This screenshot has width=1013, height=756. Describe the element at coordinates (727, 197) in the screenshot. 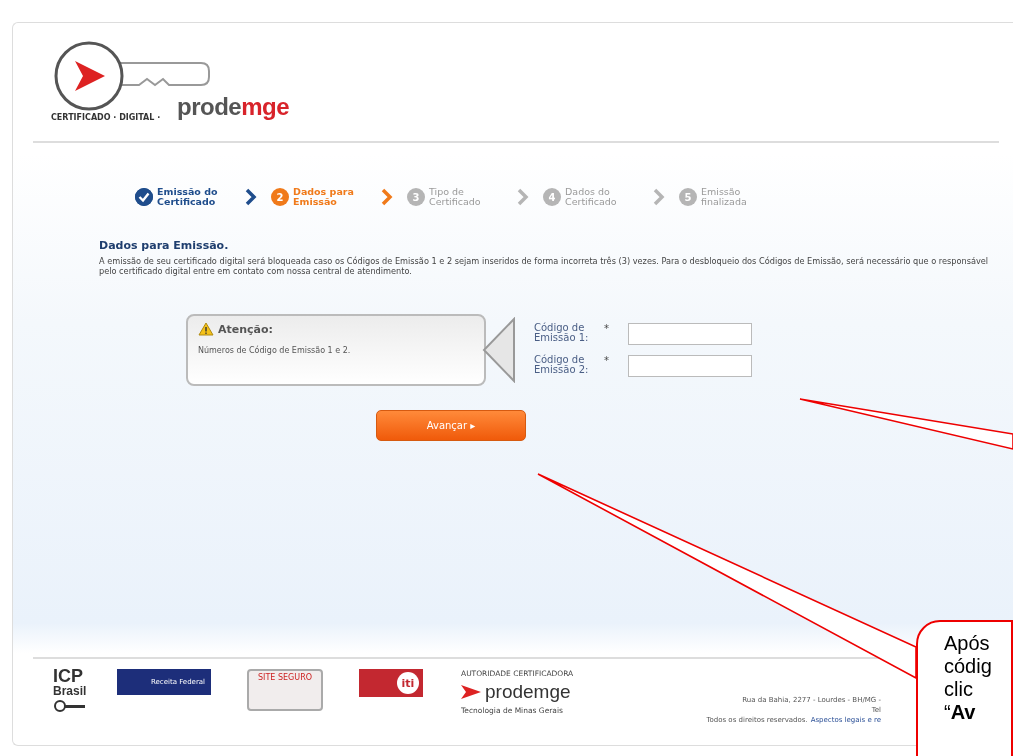

I see `wizard-step: 5 Emissão finalizada` at that location.